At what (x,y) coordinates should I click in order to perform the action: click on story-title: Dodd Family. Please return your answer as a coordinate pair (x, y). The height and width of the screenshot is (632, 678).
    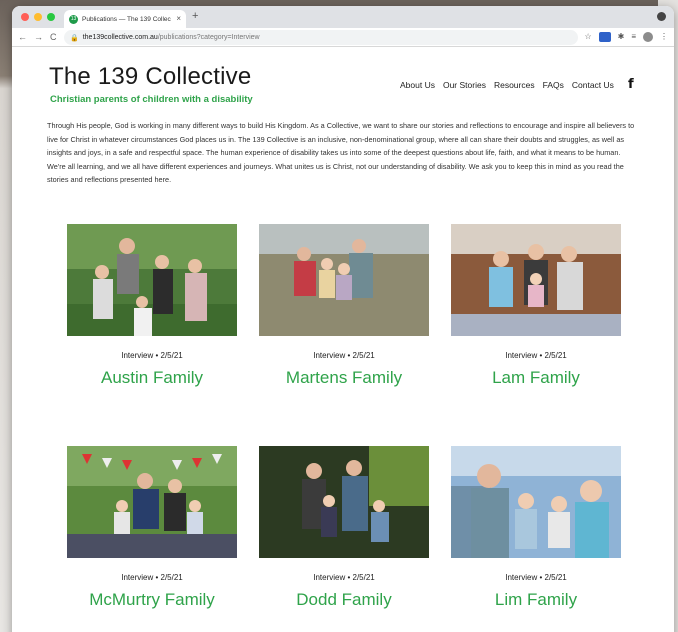
    Looking at the image, I should click on (344, 600).